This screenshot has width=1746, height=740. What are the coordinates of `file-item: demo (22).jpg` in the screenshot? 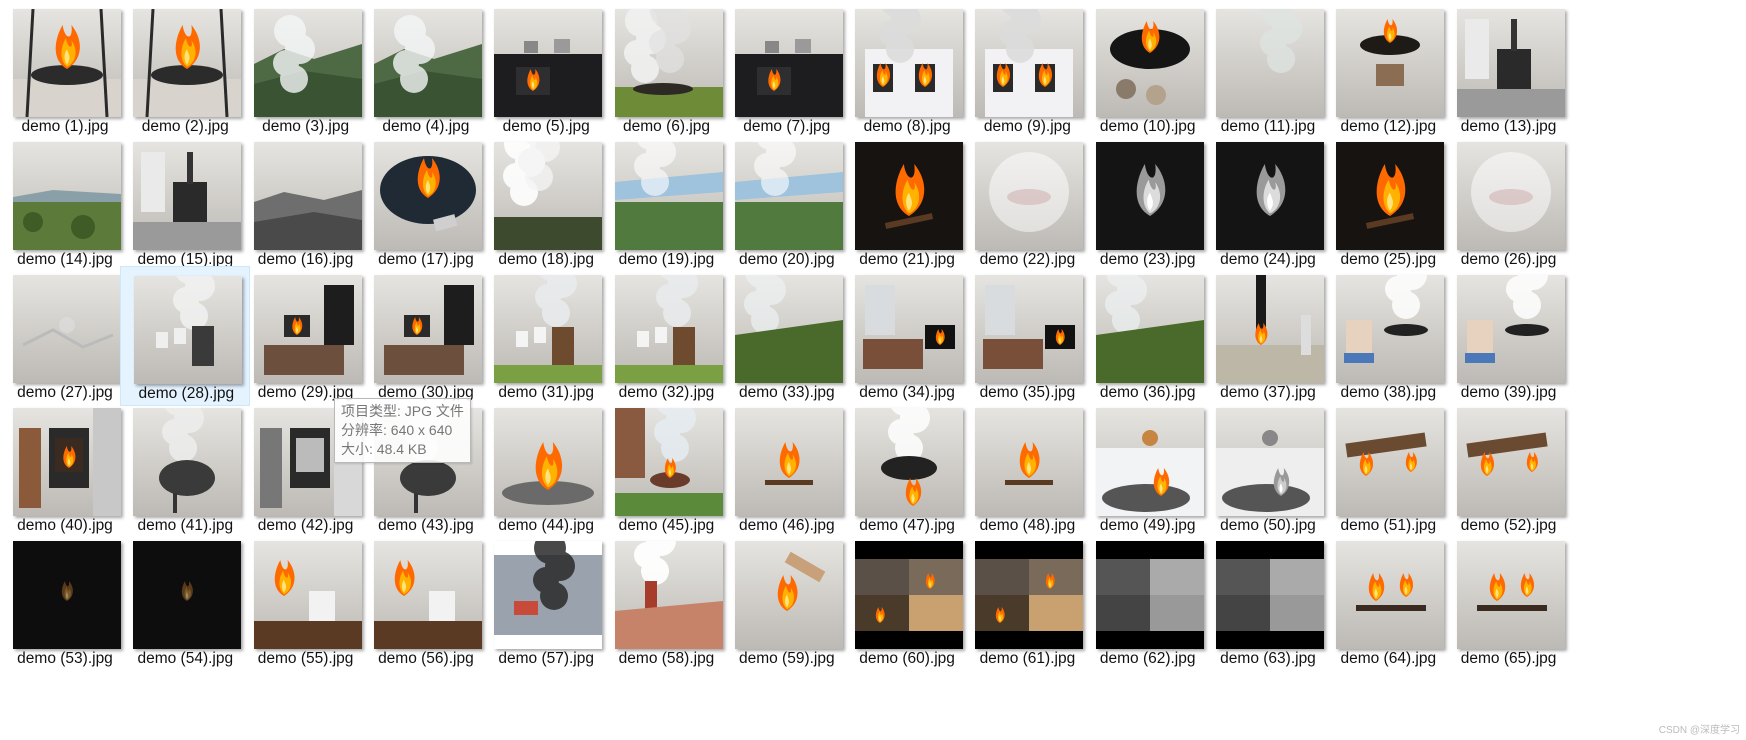 It's located at (1027, 203).